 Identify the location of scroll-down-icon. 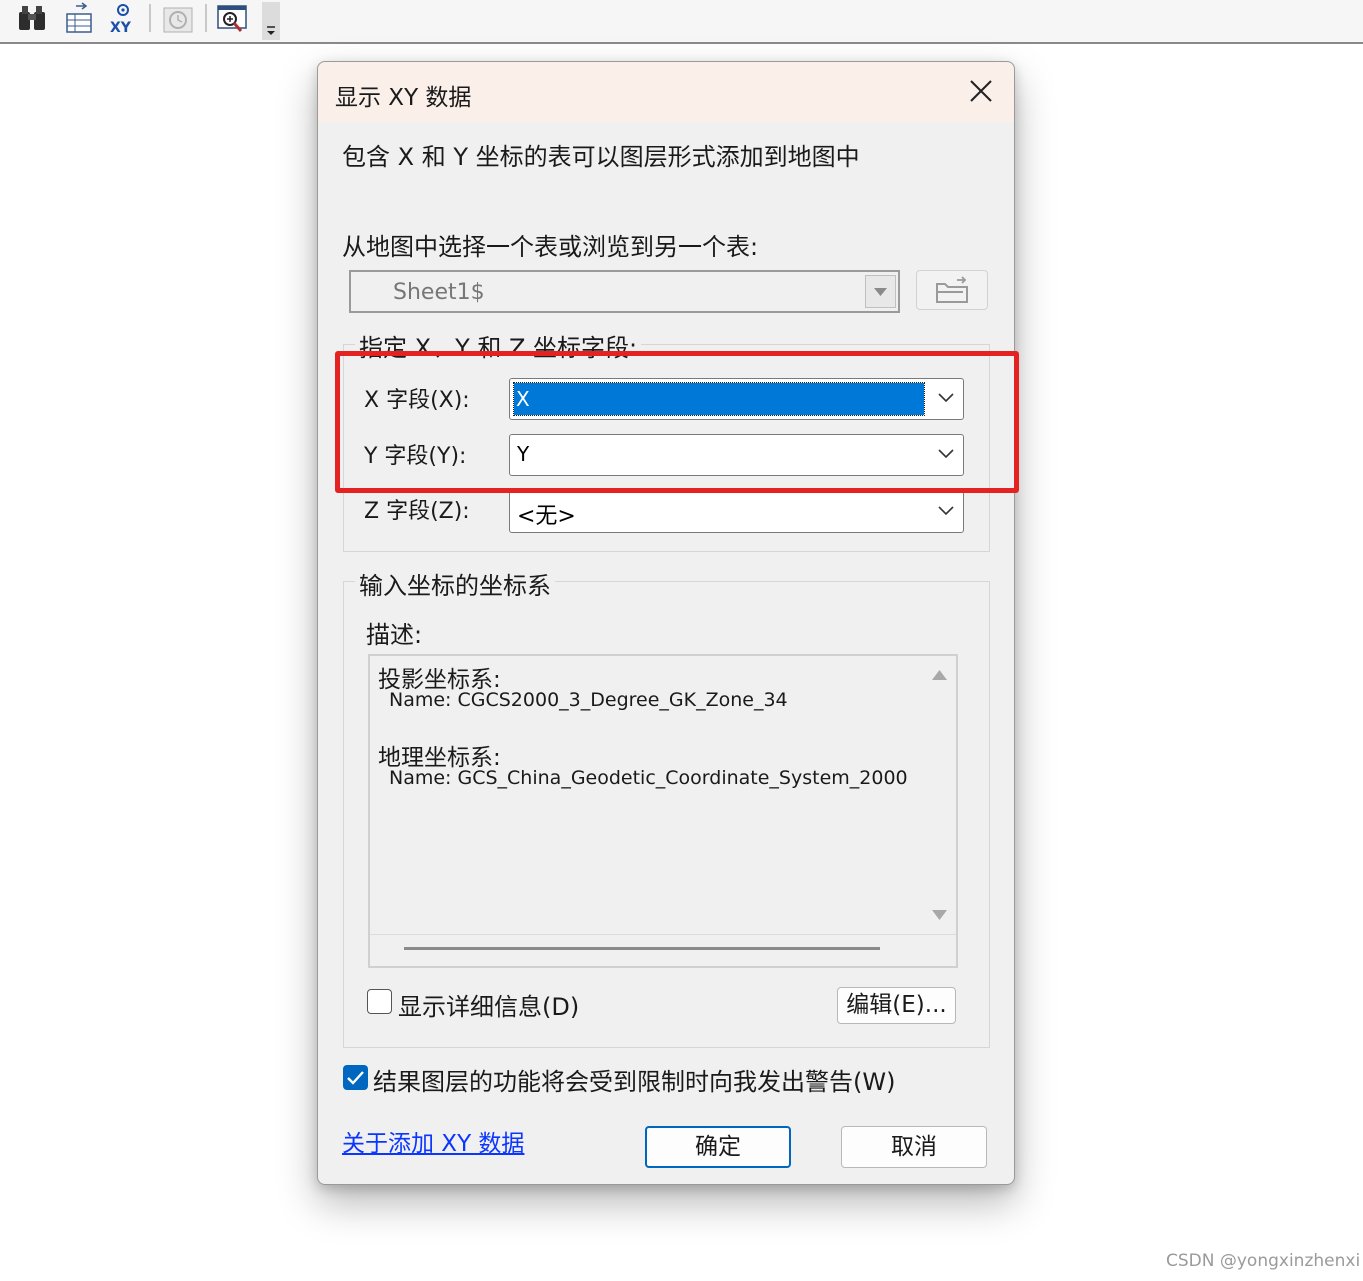
(939, 915).